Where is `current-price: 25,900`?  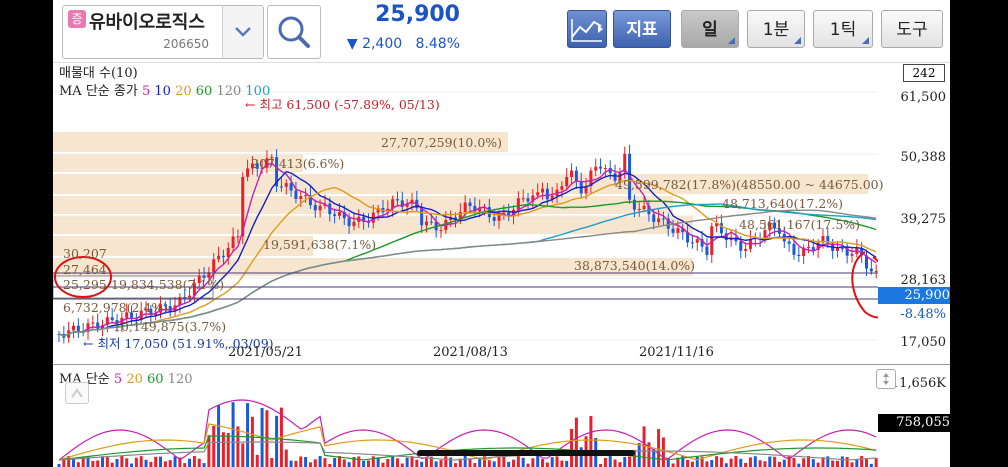 current-price: 25,900 is located at coordinates (417, 14).